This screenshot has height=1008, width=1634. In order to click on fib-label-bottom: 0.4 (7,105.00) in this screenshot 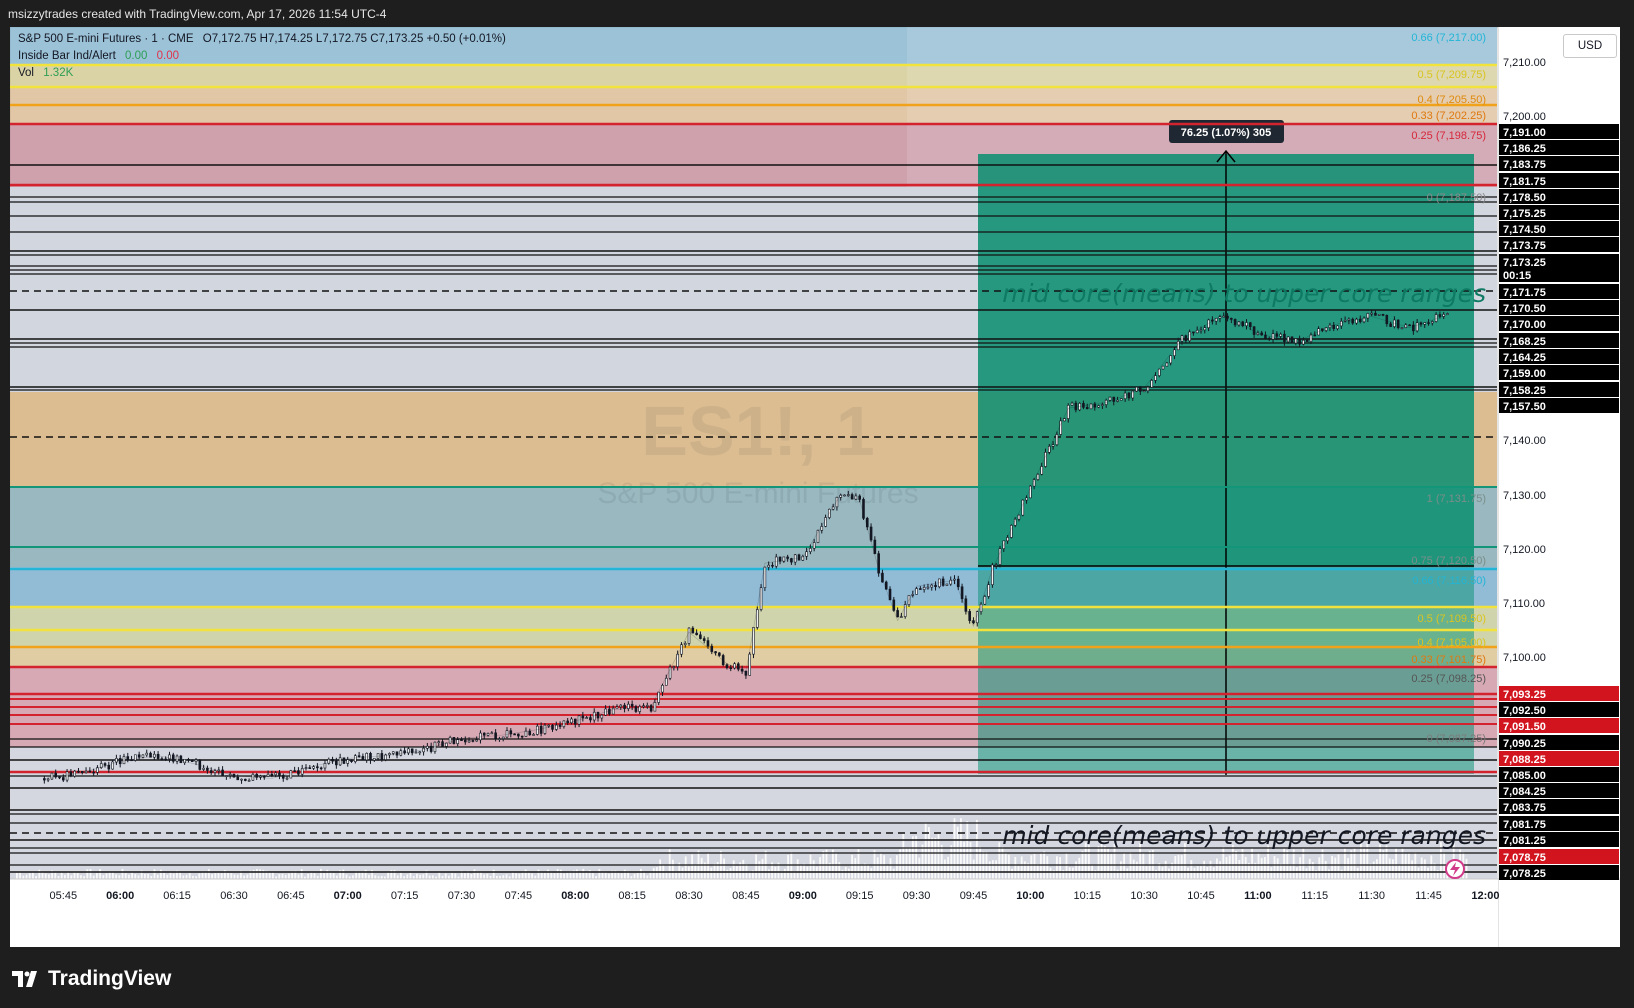, I will do `click(1452, 643)`.